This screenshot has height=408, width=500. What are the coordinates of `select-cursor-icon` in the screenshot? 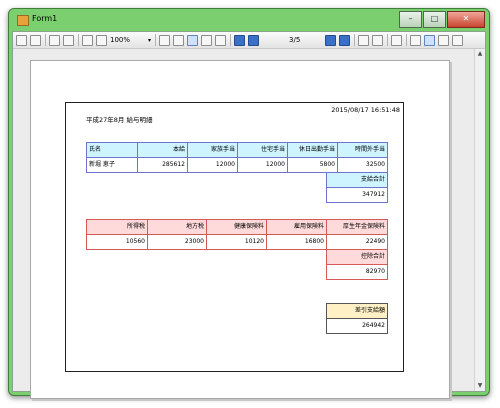 It's located at (444, 40).